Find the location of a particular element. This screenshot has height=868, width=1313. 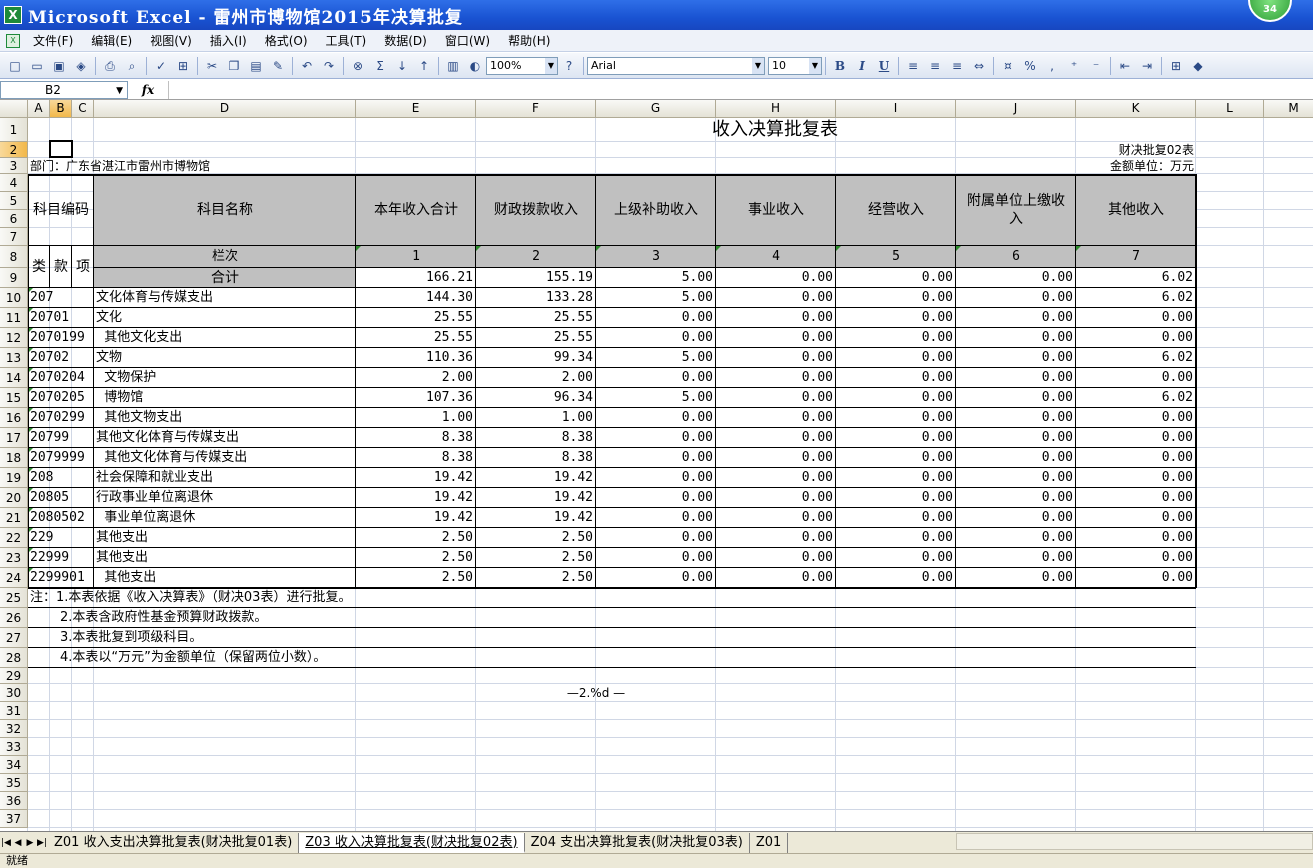

bold-button: B is located at coordinates (840, 66).